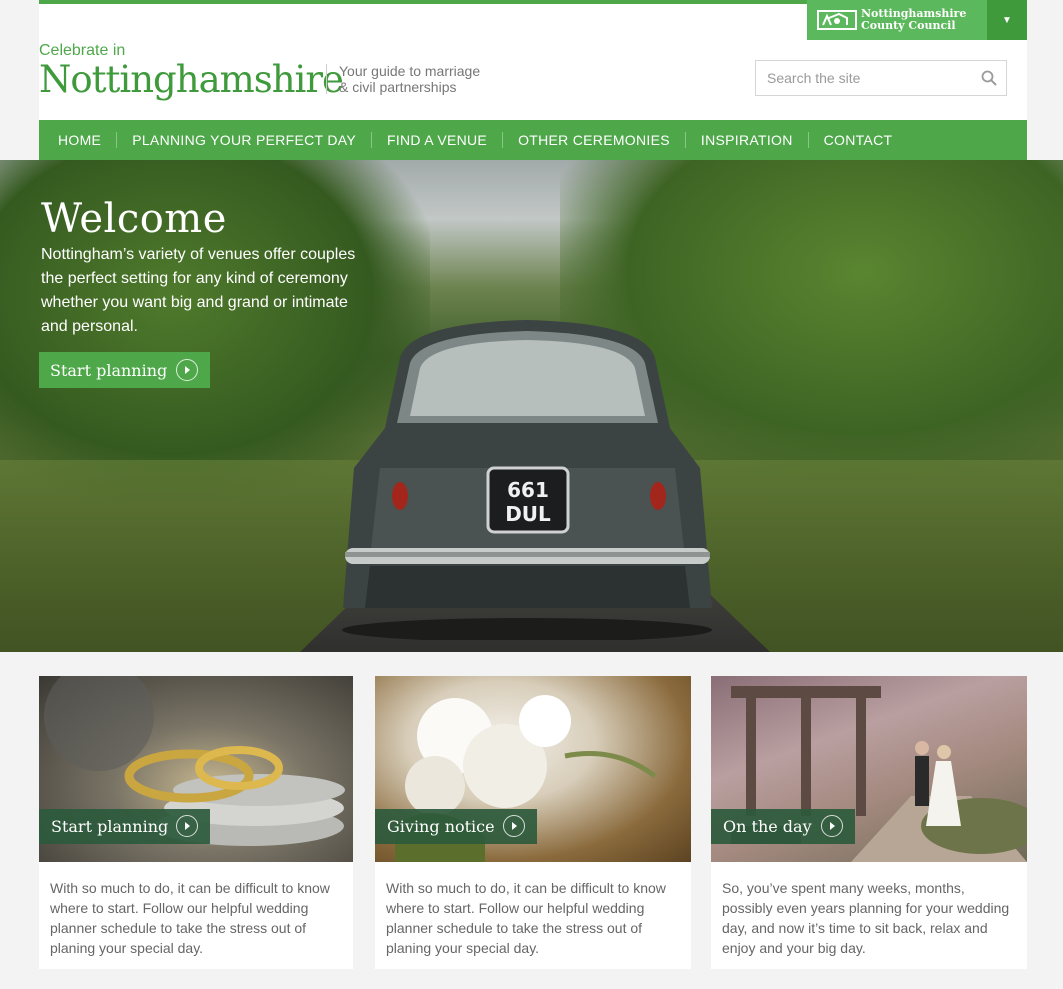 Image resolution: width=1063 pixels, height=989 pixels. What do you see at coordinates (593, 140) in the screenshot?
I see `nav-item-other-ceremonies: OTHER CEREMONIES` at bounding box center [593, 140].